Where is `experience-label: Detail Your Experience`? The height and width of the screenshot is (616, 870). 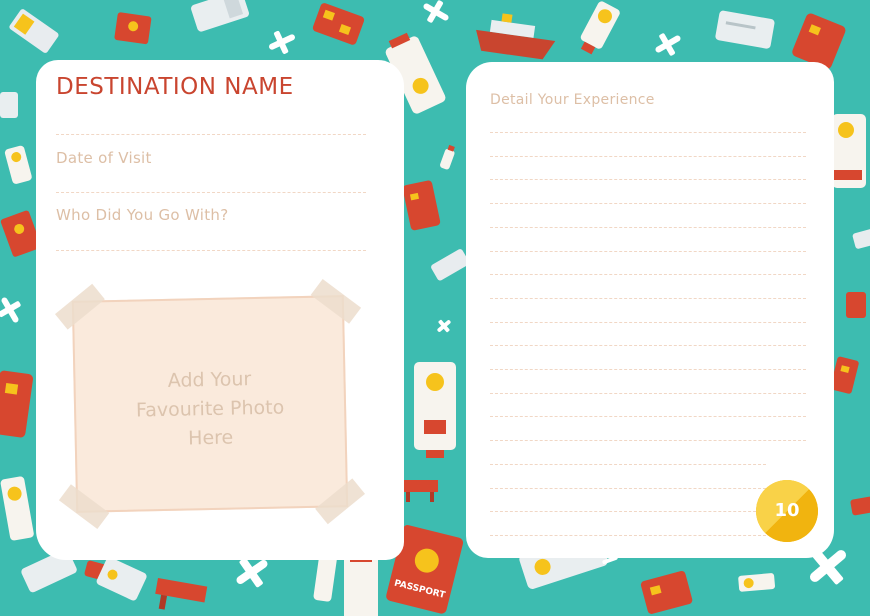
experience-label: Detail Your Experience is located at coordinates (572, 100).